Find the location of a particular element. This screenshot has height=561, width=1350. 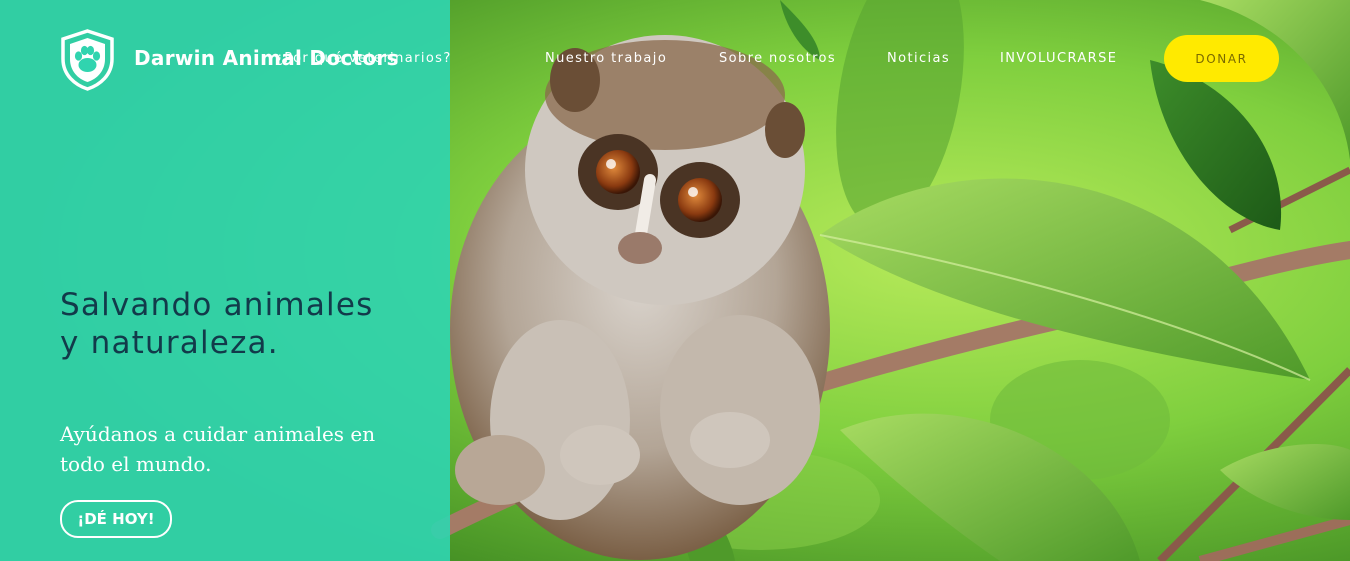

paw-shield-icon is located at coordinates (87, 60).